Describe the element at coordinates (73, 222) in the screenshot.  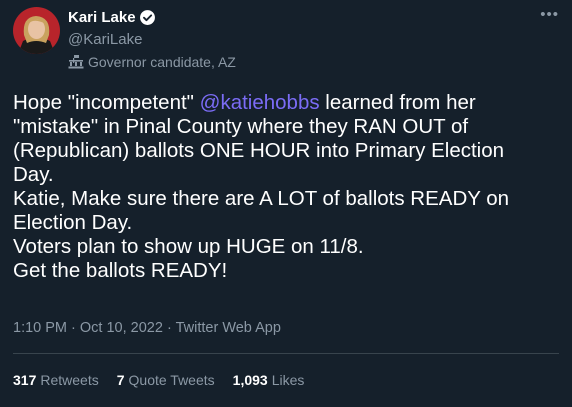
I see `tweet-line-6: Election Day.` at that location.